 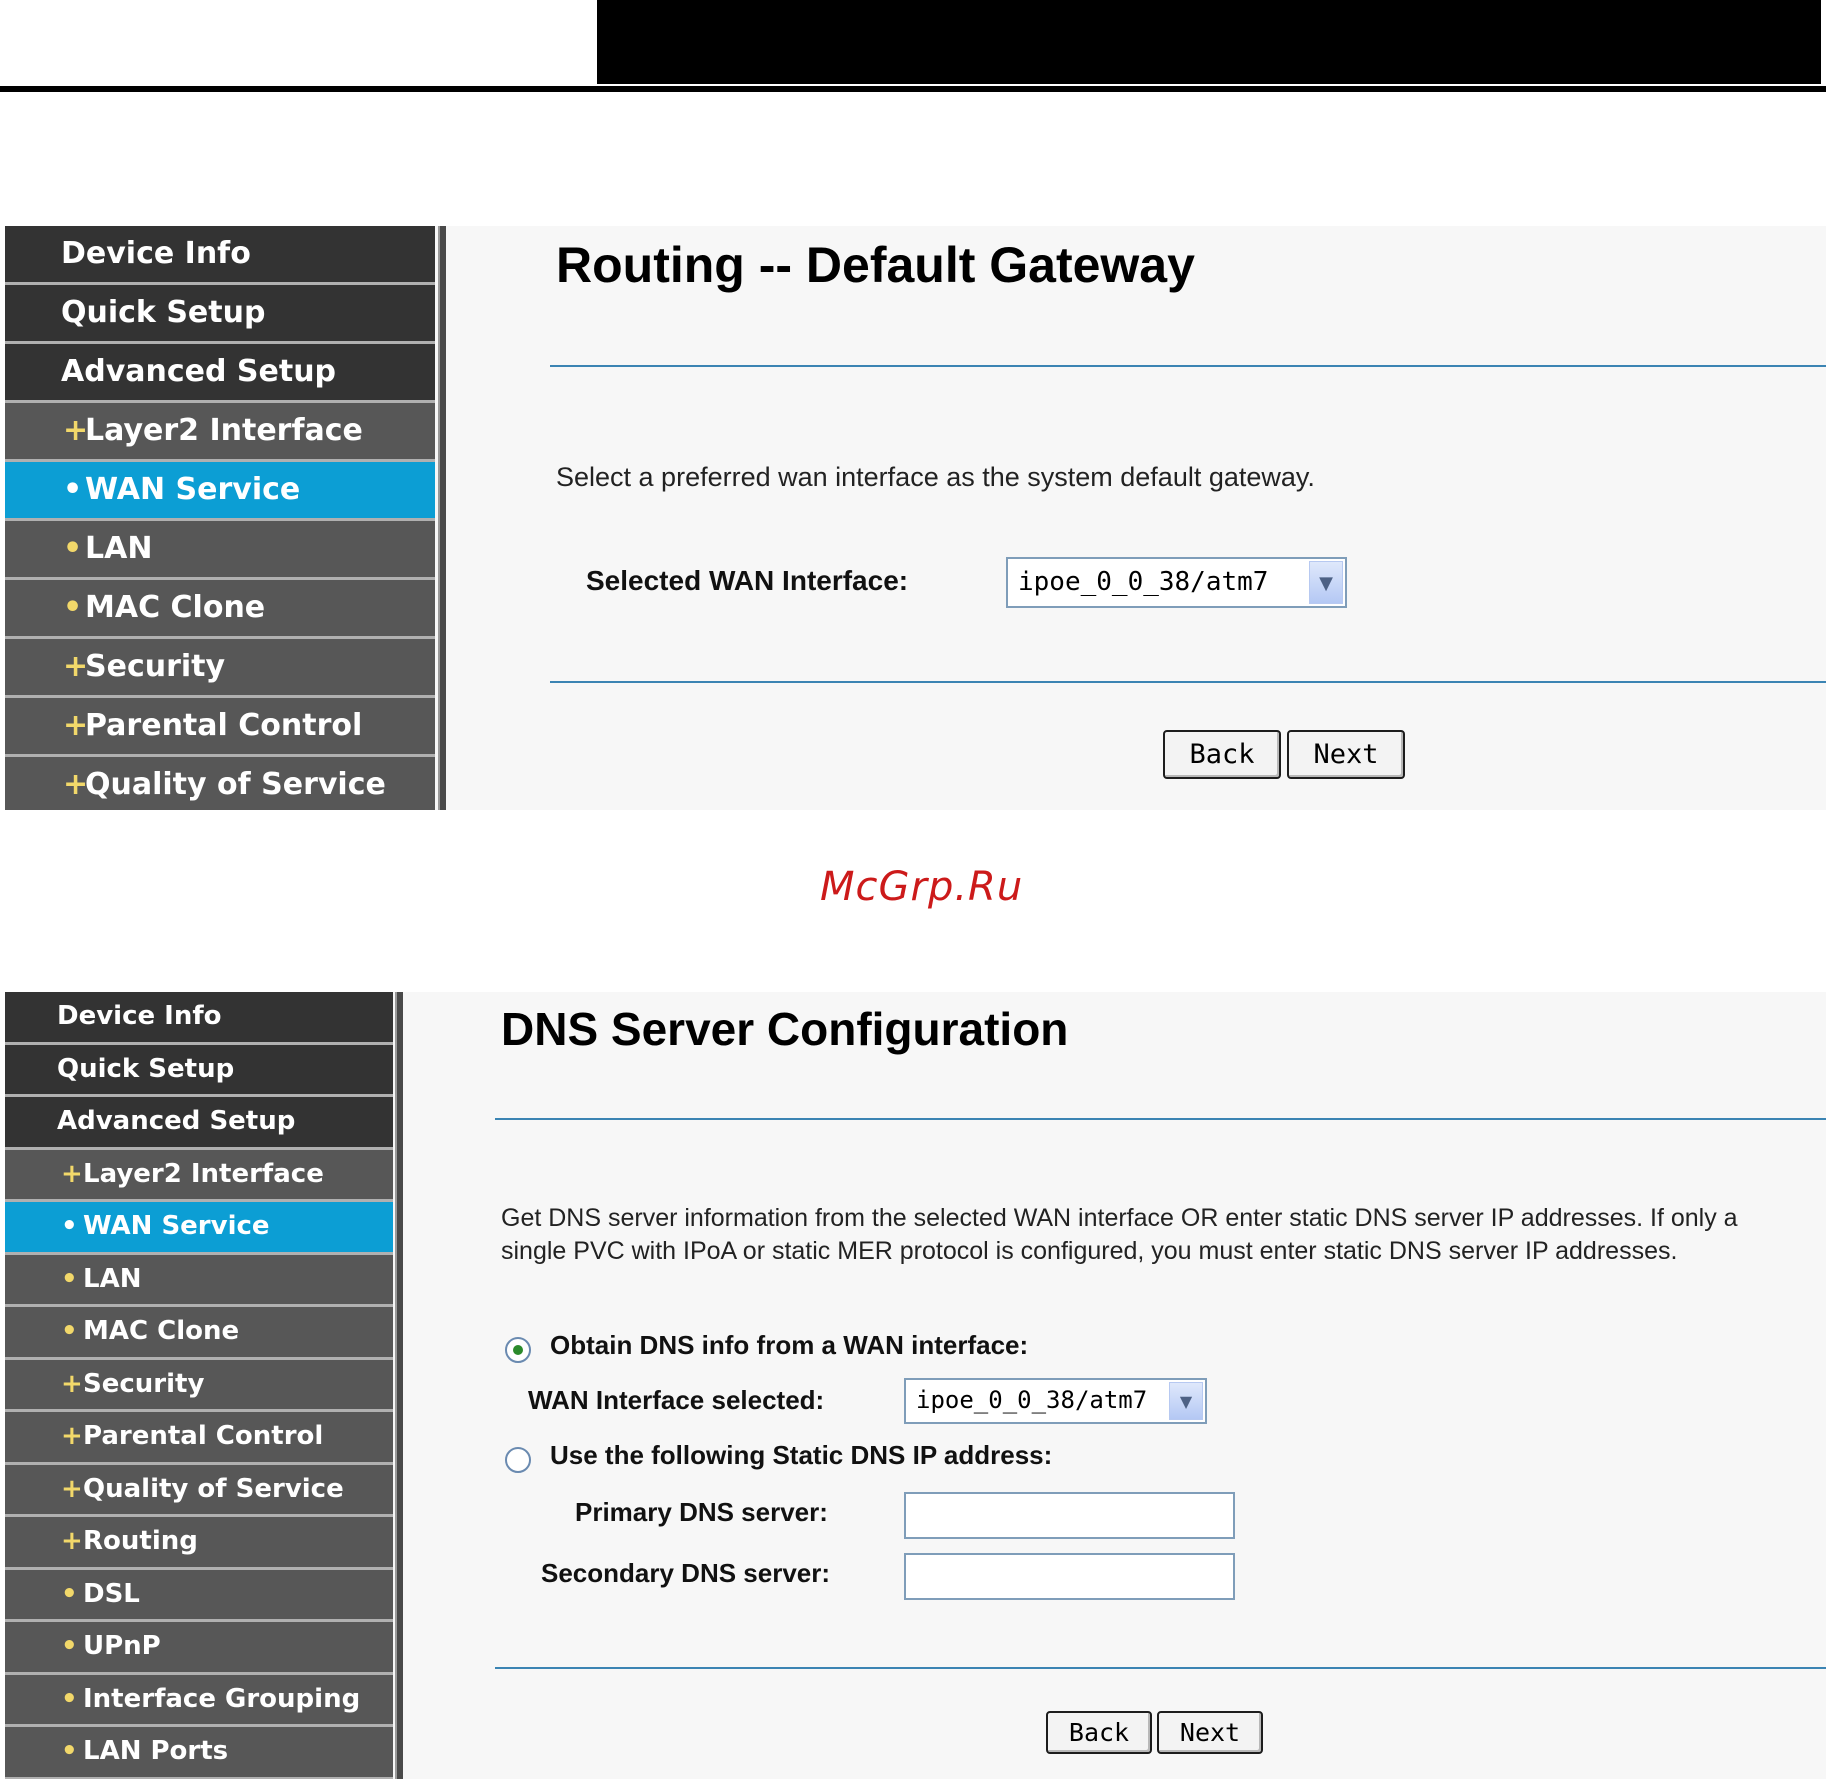 I want to click on sidebar-item-label: Routing, so click(x=140, y=1541).